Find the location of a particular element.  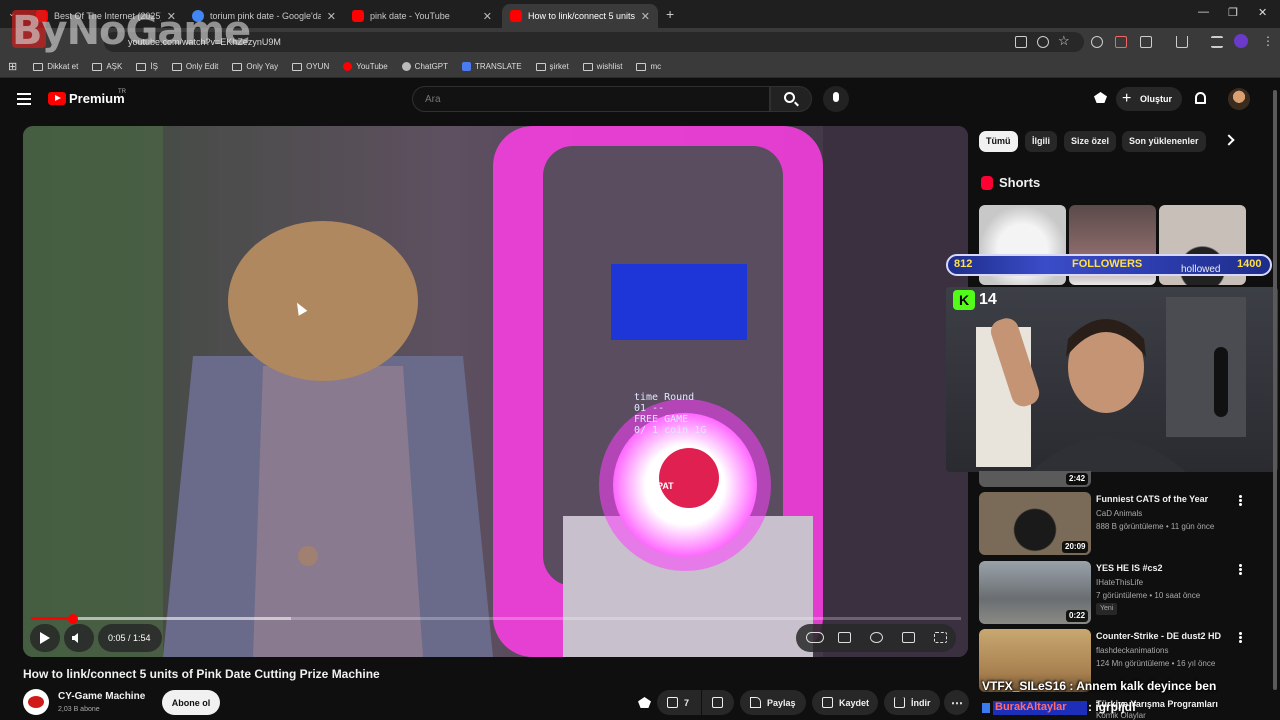

new-tab-button: + is located at coordinates (670, 14).